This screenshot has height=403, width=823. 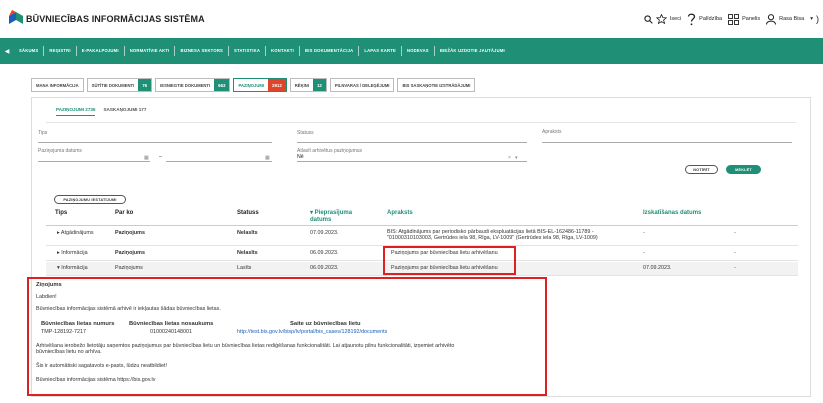 I want to click on panel-label: Panelis, so click(x=751, y=19).